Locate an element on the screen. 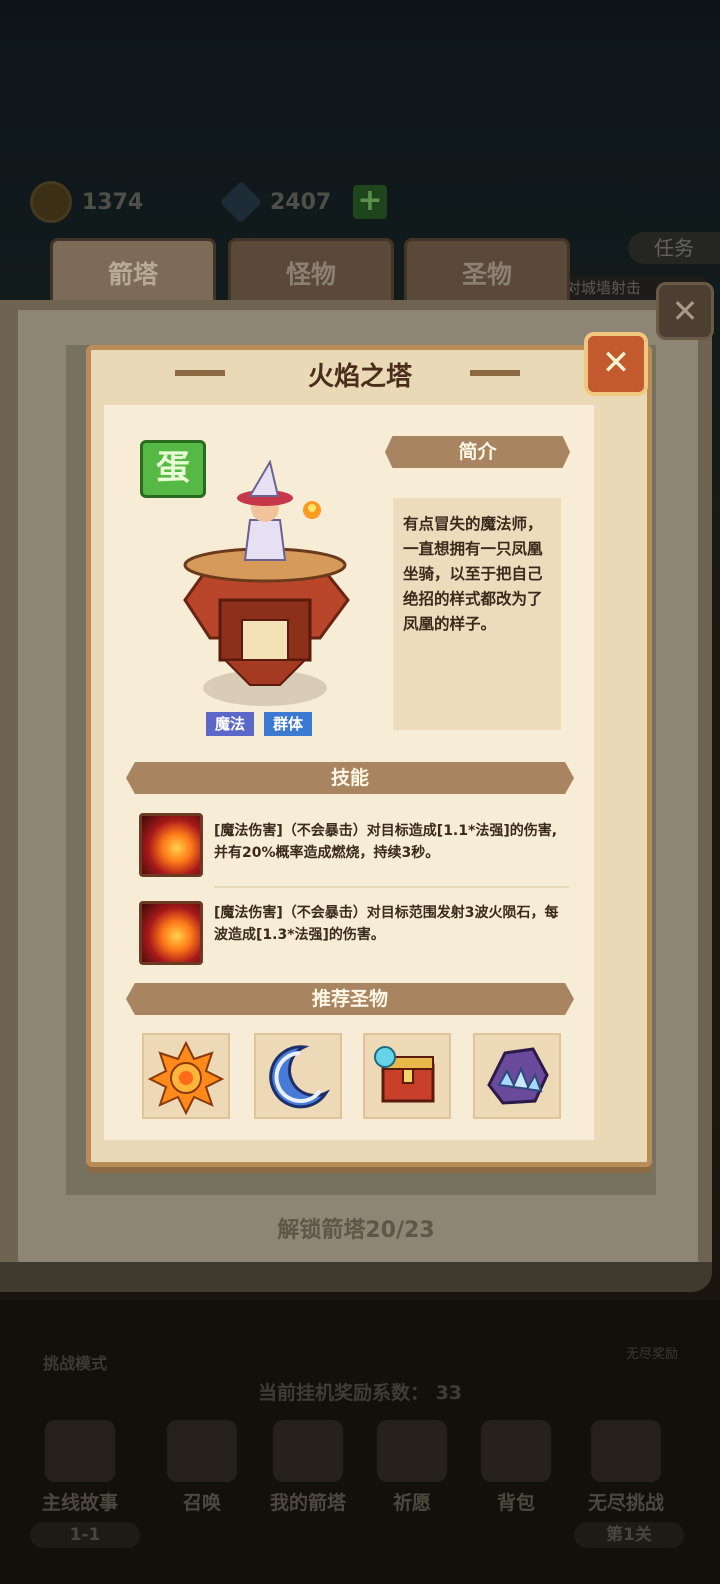 The height and width of the screenshot is (1584, 720). unlock-progress: 解锁箭塔20/23 is located at coordinates (356, 1230).